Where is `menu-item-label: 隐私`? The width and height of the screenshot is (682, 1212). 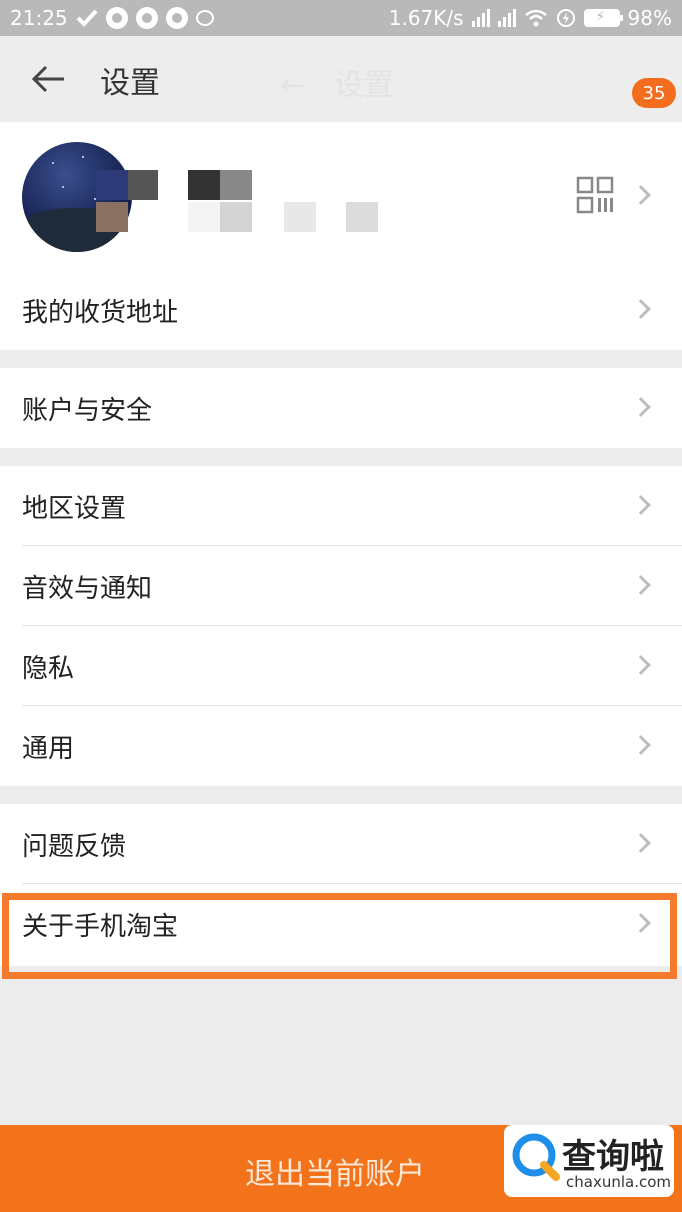
menu-item-label: 隐私 is located at coordinates (48, 669).